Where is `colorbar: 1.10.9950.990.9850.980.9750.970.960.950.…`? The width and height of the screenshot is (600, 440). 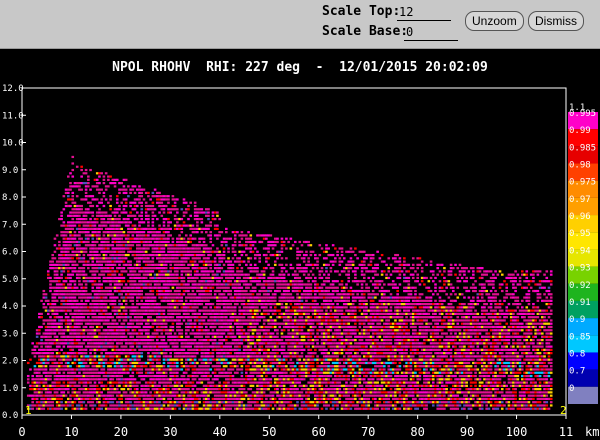 colorbar: 1.10.9950.990.9850.980.9750.970.960.950.… is located at coordinates (583, 253).